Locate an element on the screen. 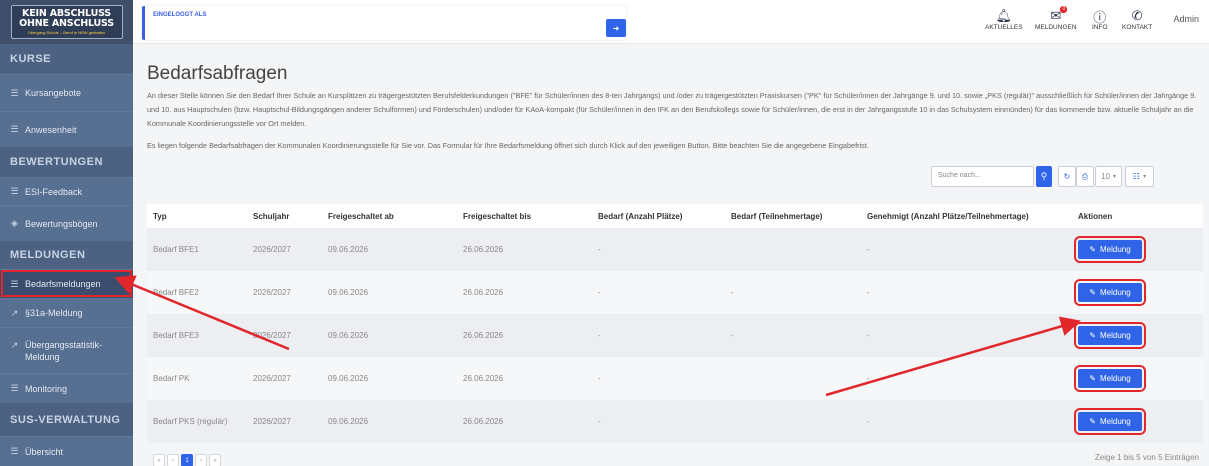  login-box: EINGELOGGT ALS ➜ is located at coordinates (384, 23).